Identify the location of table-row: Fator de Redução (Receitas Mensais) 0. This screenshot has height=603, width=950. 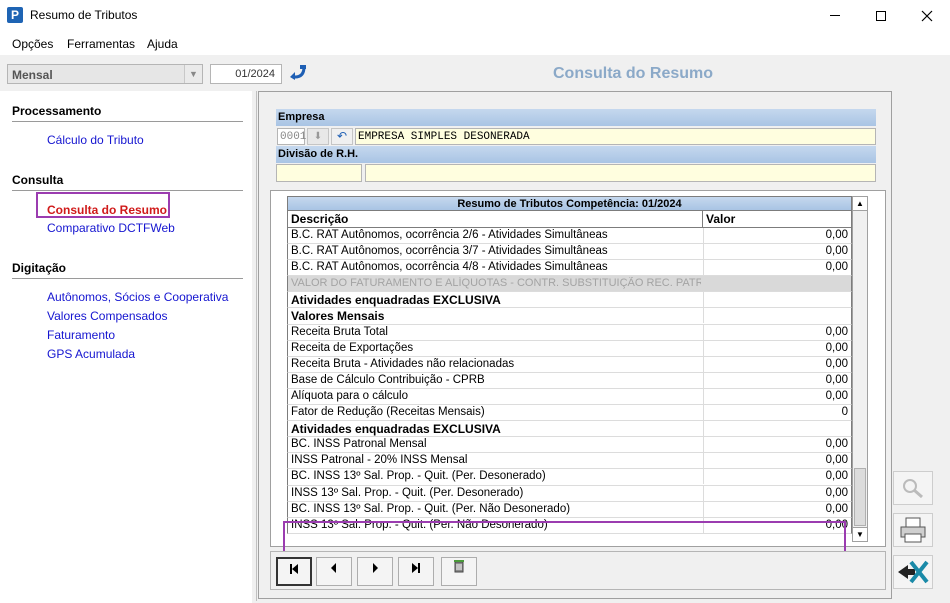
(569, 413).